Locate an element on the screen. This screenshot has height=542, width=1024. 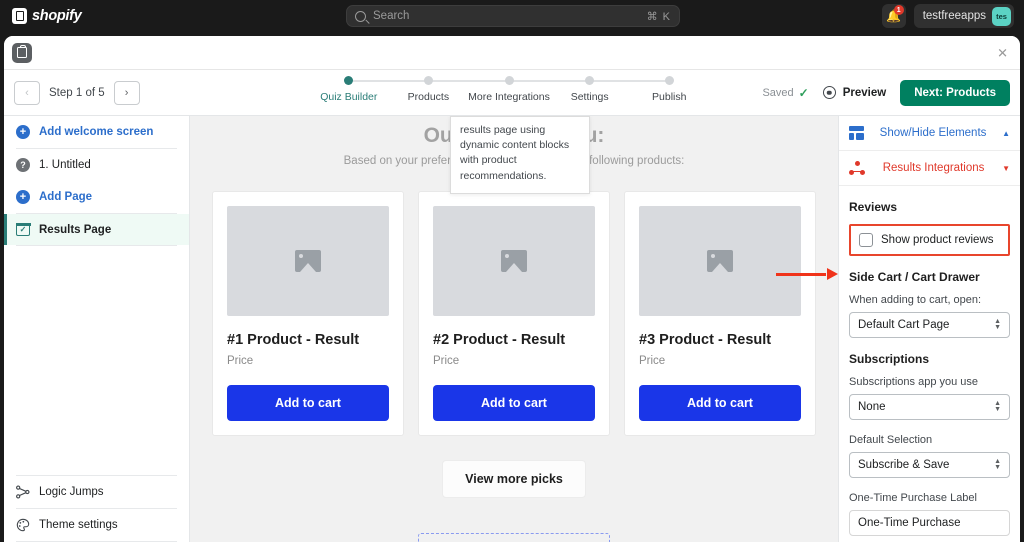
accordion-results-integrations: Results Integrations ▼ is located at coordinates (929, 168).